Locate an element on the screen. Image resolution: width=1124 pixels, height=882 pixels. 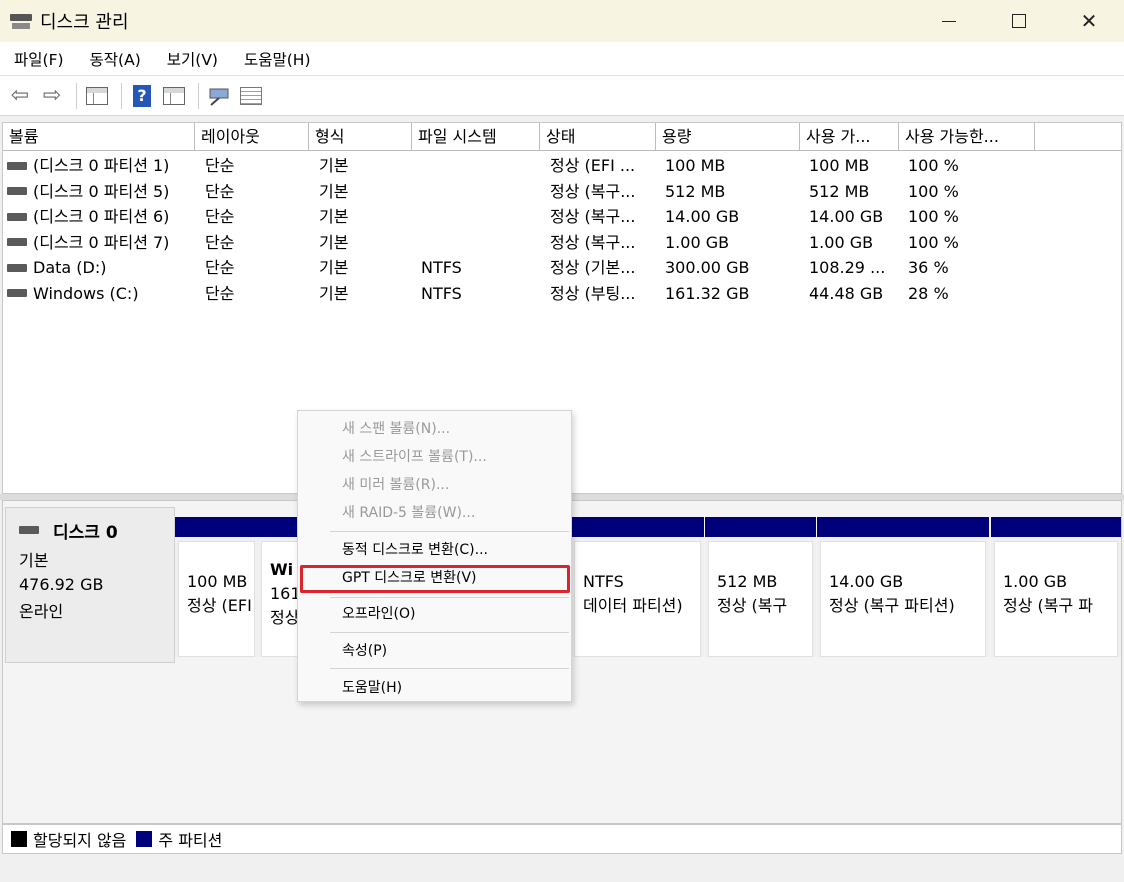
partition-size: NTFS is located at coordinates (603, 581).